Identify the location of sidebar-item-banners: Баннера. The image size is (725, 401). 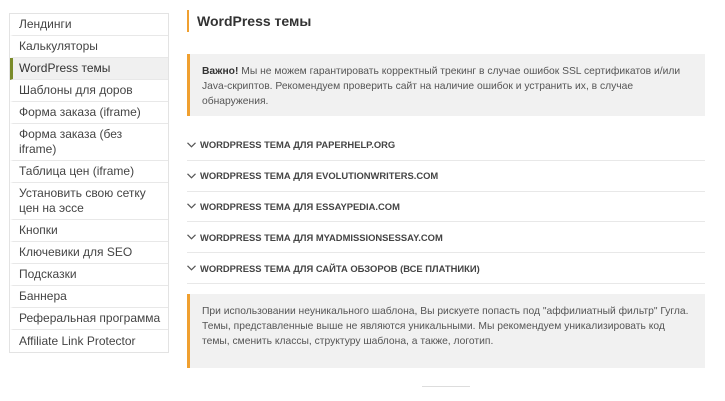
(89, 297).